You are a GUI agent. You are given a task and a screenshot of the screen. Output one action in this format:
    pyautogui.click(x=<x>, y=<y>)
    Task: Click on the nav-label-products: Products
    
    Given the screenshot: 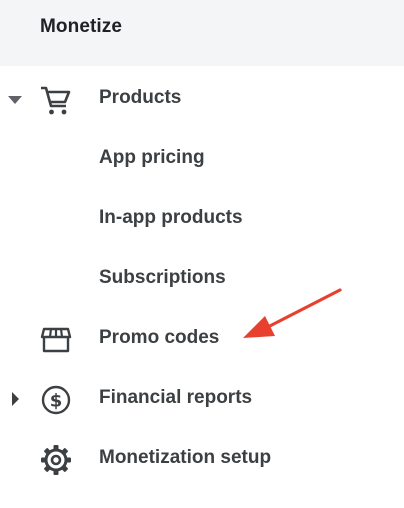 What is the action you would take?
    pyautogui.click(x=140, y=97)
    